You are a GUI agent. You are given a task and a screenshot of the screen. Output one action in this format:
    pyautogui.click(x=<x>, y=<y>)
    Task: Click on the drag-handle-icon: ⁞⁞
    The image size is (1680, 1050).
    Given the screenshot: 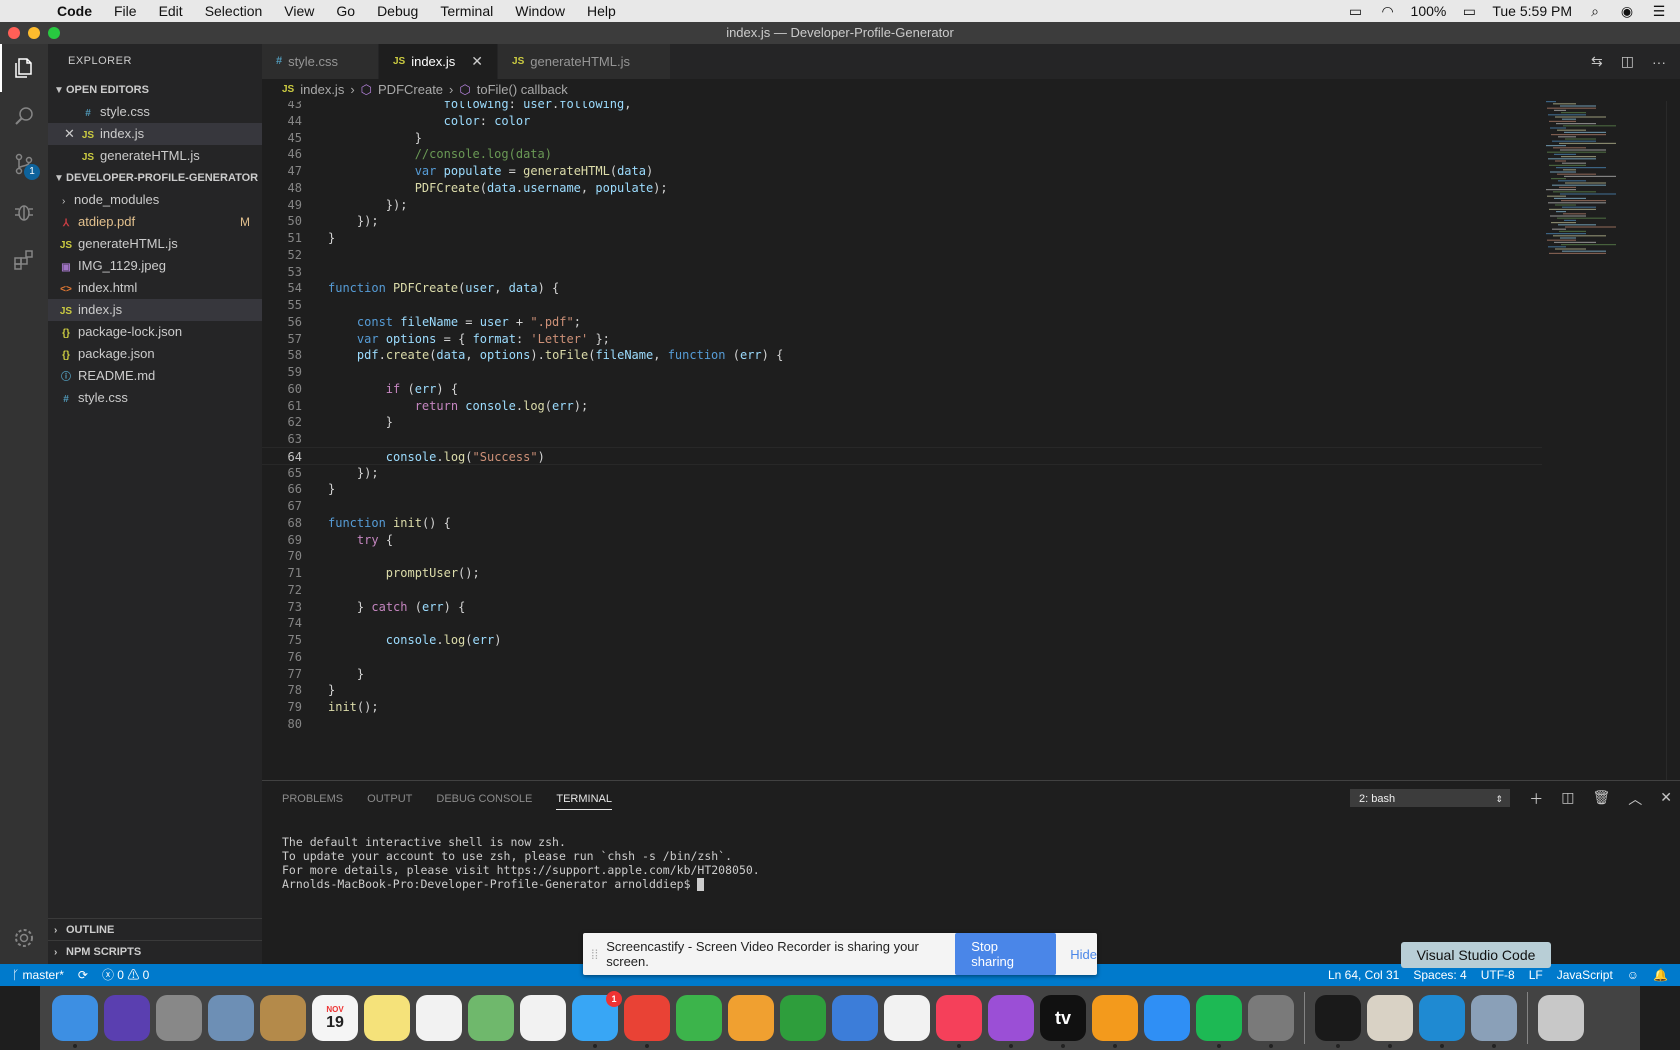 What is the action you would take?
    pyautogui.click(x=594, y=954)
    